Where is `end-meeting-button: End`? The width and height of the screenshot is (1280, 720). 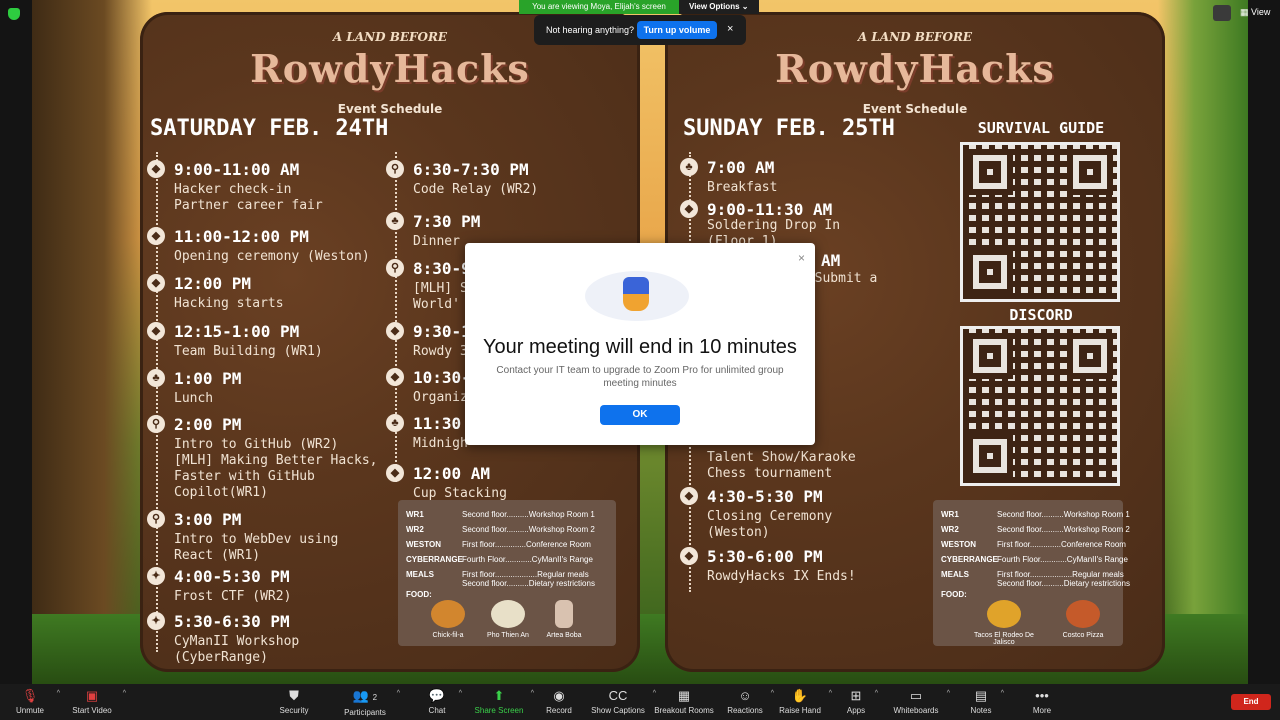 end-meeting-button: End is located at coordinates (1251, 702).